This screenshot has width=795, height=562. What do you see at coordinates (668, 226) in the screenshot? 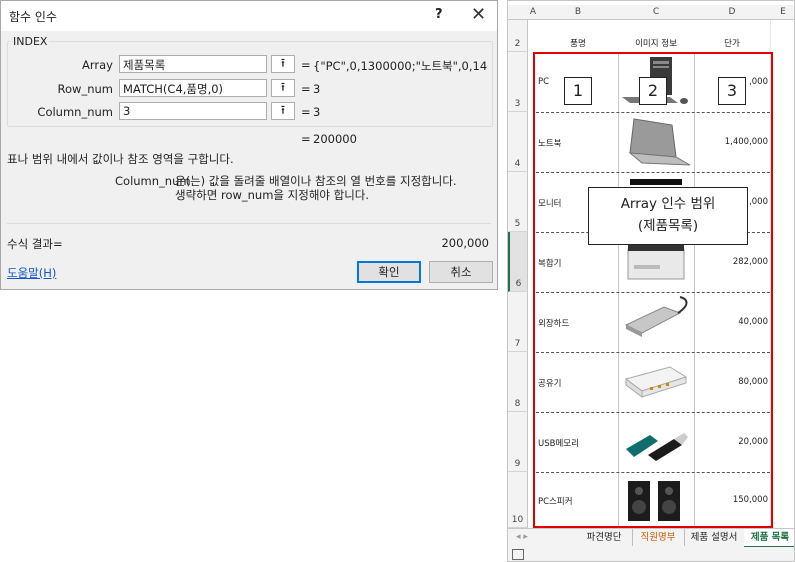
I see `callout-line2: (제품목록)` at bounding box center [668, 226].